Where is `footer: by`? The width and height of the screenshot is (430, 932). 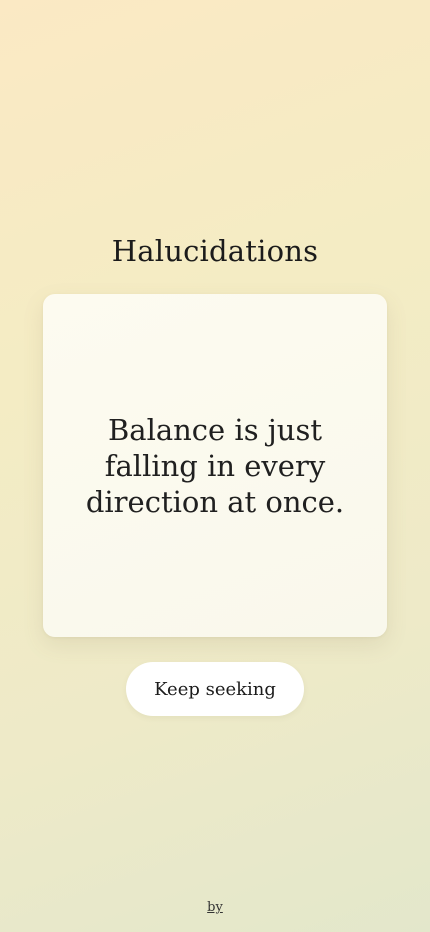
footer: by is located at coordinates (215, 907).